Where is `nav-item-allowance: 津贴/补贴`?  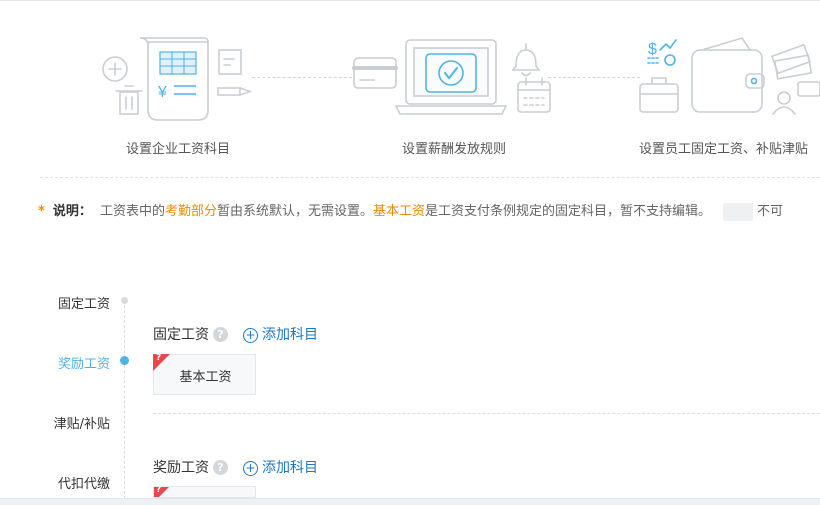 nav-item-allowance: 津贴/补贴 is located at coordinates (55, 422).